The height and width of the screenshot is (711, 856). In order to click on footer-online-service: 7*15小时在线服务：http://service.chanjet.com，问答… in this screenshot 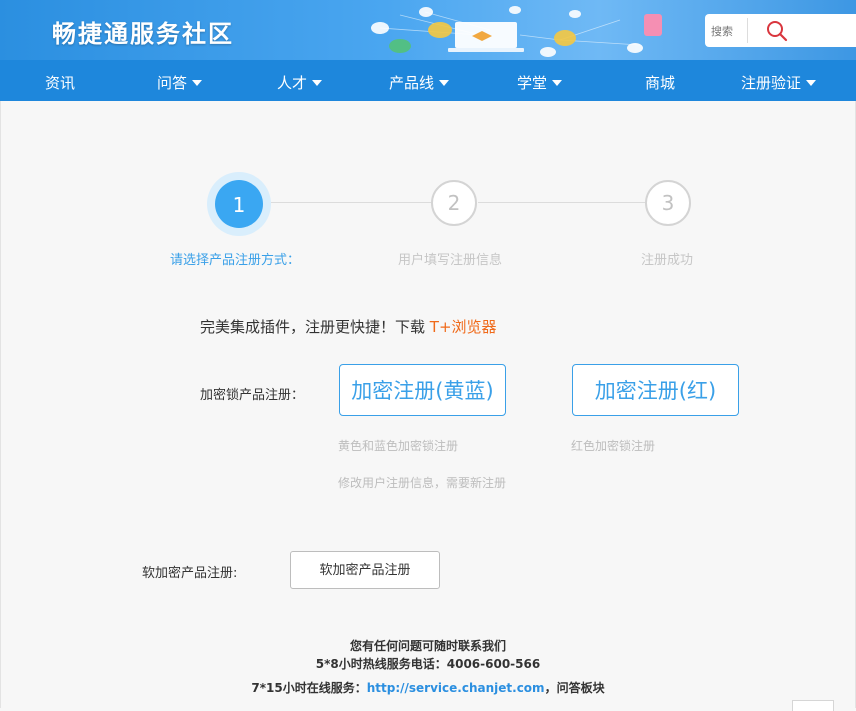, I will do `click(428, 687)`.